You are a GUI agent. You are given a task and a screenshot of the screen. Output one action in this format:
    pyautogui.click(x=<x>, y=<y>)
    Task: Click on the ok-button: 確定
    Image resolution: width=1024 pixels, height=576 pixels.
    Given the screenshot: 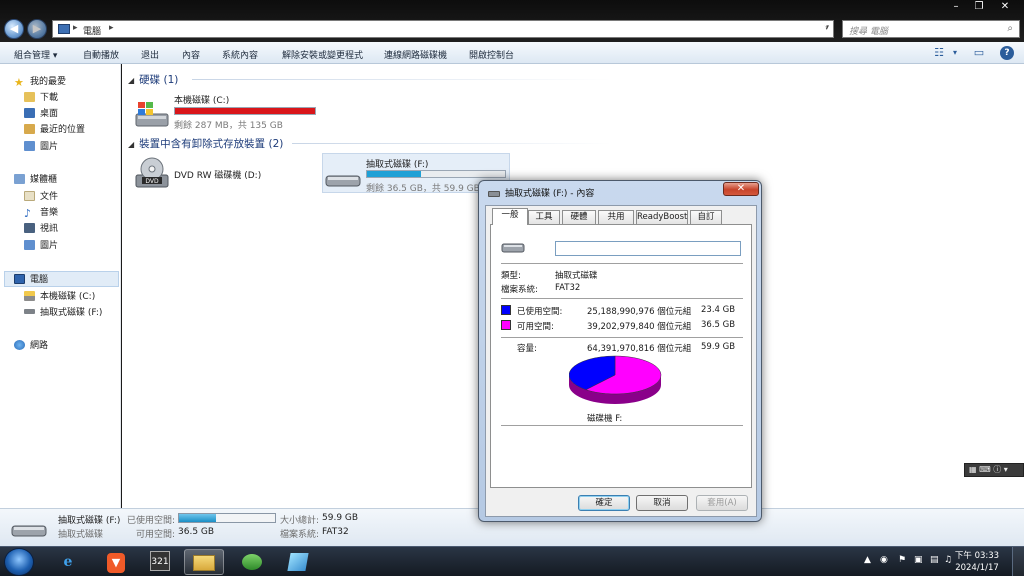 What is the action you would take?
    pyautogui.click(x=604, y=503)
    